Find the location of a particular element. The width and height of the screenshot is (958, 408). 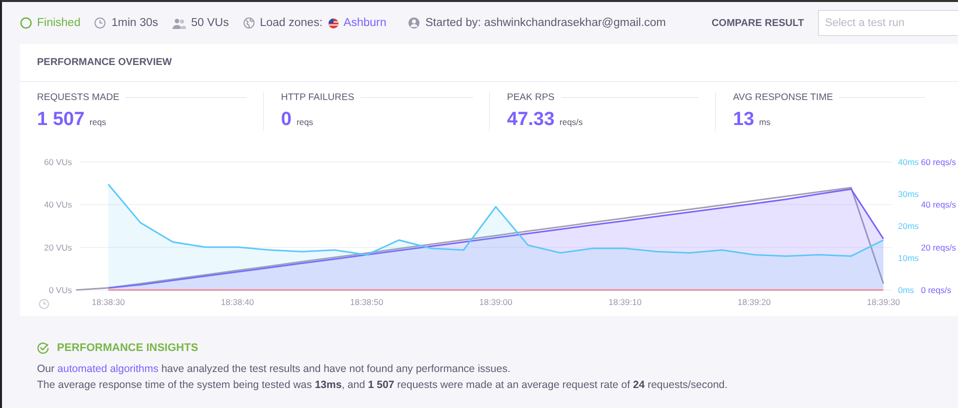

metric-value: 13 is located at coordinates (743, 120).